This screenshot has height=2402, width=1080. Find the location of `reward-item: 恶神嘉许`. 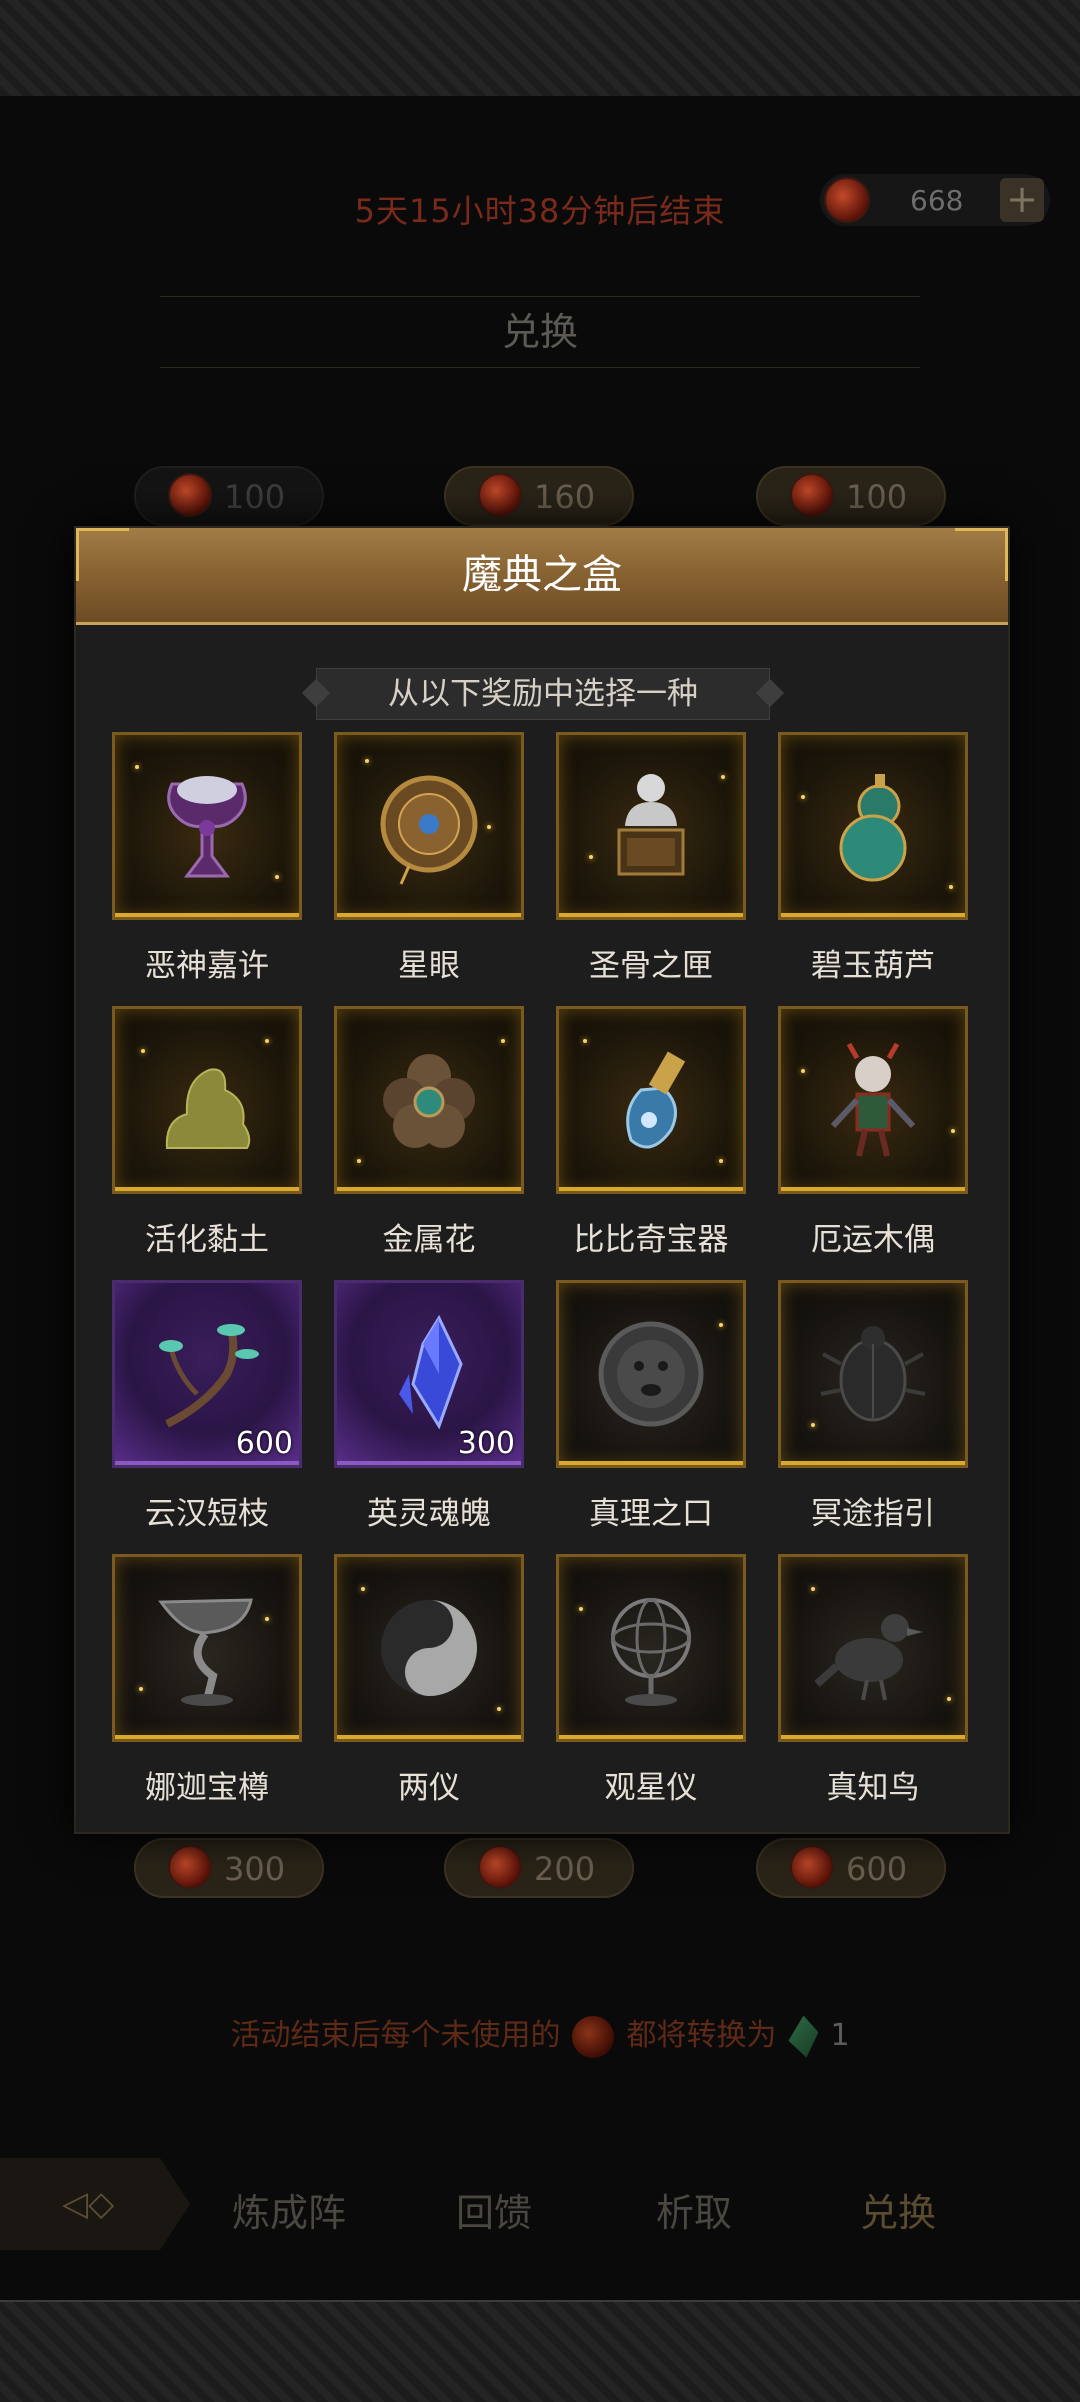

reward-item: 恶神嘉许 is located at coordinates (207, 858).